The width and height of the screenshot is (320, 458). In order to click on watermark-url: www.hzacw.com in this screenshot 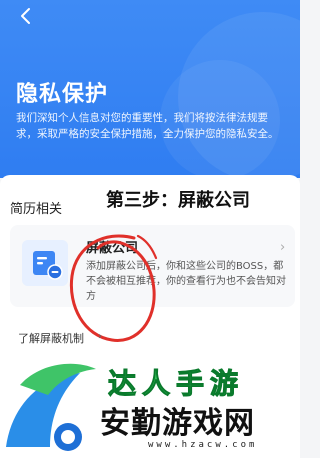, I will do `click(203, 445)`.